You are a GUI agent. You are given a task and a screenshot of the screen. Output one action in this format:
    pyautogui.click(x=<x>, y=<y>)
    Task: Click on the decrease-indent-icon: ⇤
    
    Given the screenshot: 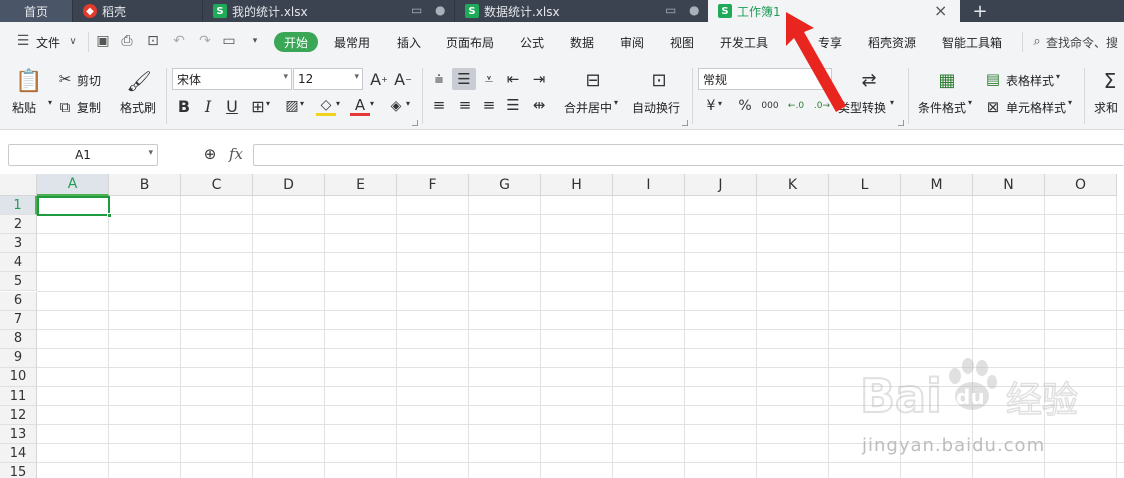 What is the action you would take?
    pyautogui.click(x=513, y=79)
    